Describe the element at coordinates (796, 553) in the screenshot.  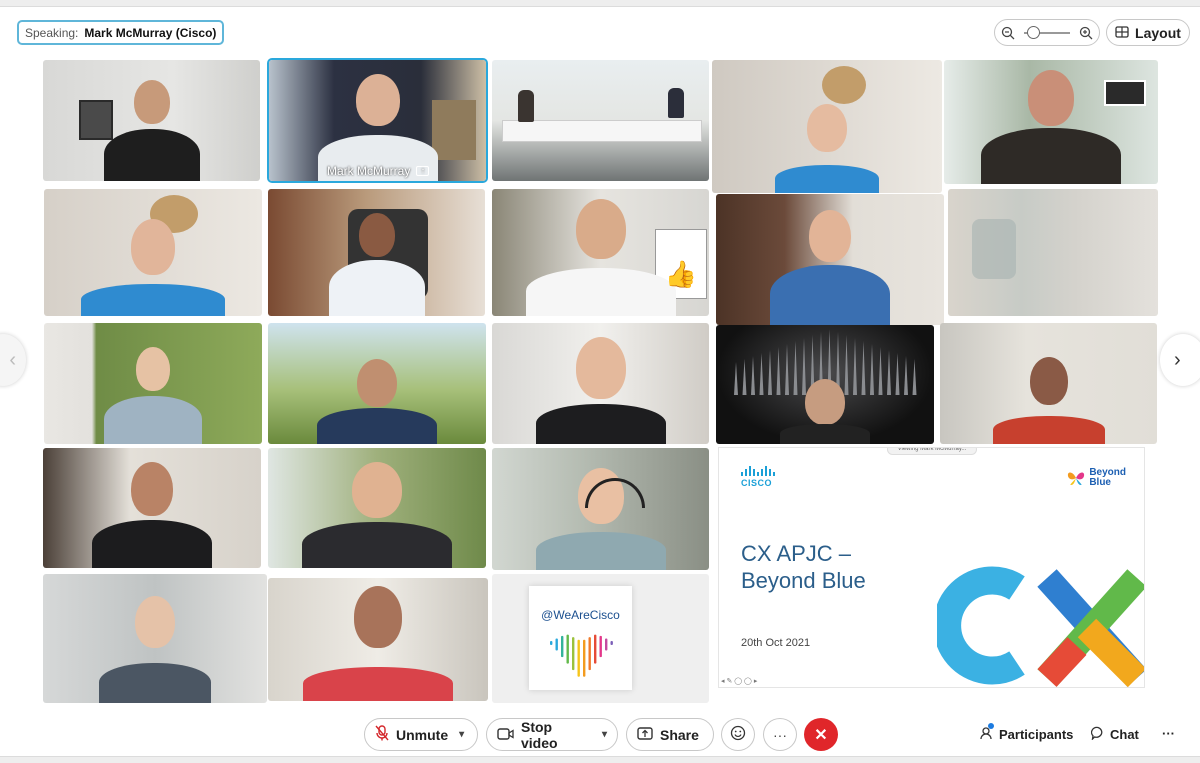
I see `slide-title-line1: CX APJC –` at that location.